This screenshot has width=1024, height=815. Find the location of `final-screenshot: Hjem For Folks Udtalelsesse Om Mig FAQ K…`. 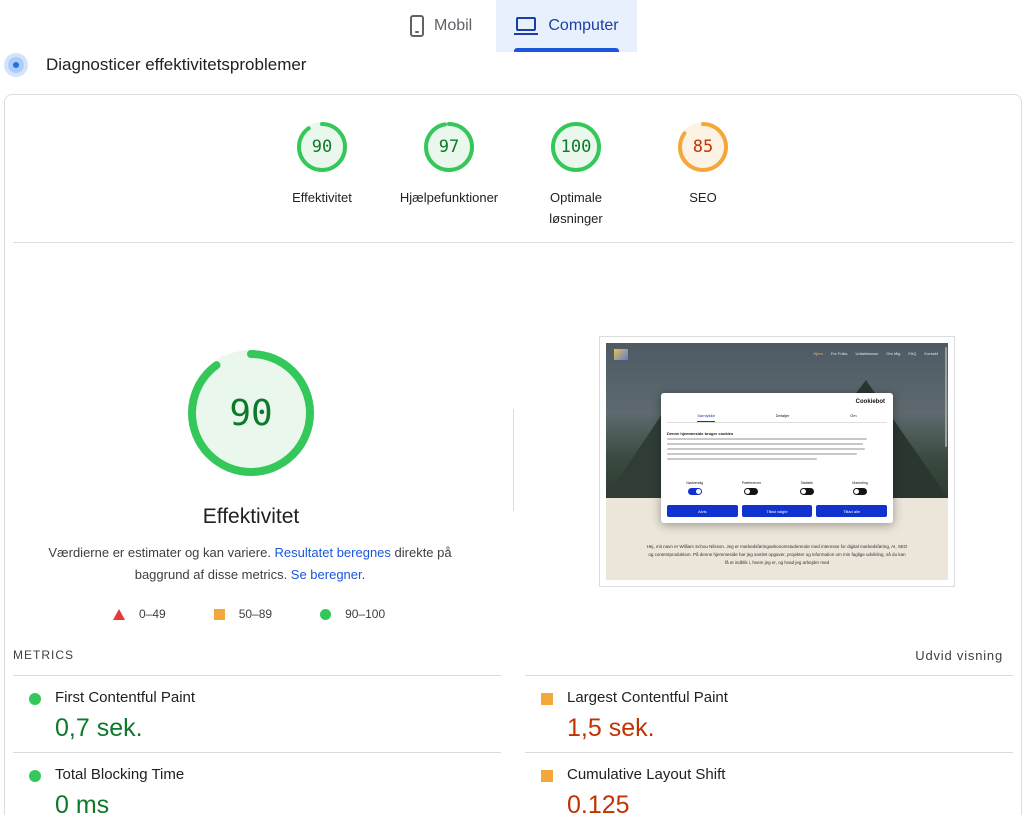

final-screenshot: Hjem For Folks Udtalelsesse Om Mig FAQ K… is located at coordinates (777, 461).